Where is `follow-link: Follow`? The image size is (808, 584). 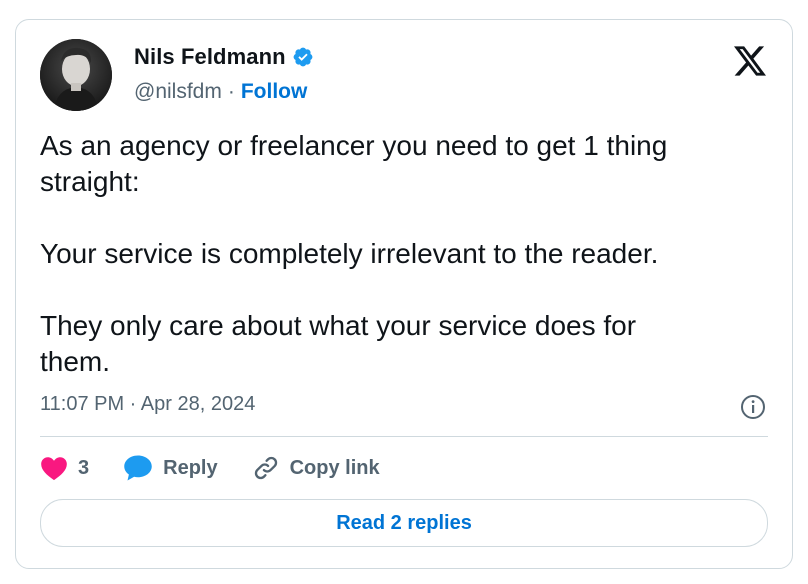 follow-link: Follow is located at coordinates (274, 92).